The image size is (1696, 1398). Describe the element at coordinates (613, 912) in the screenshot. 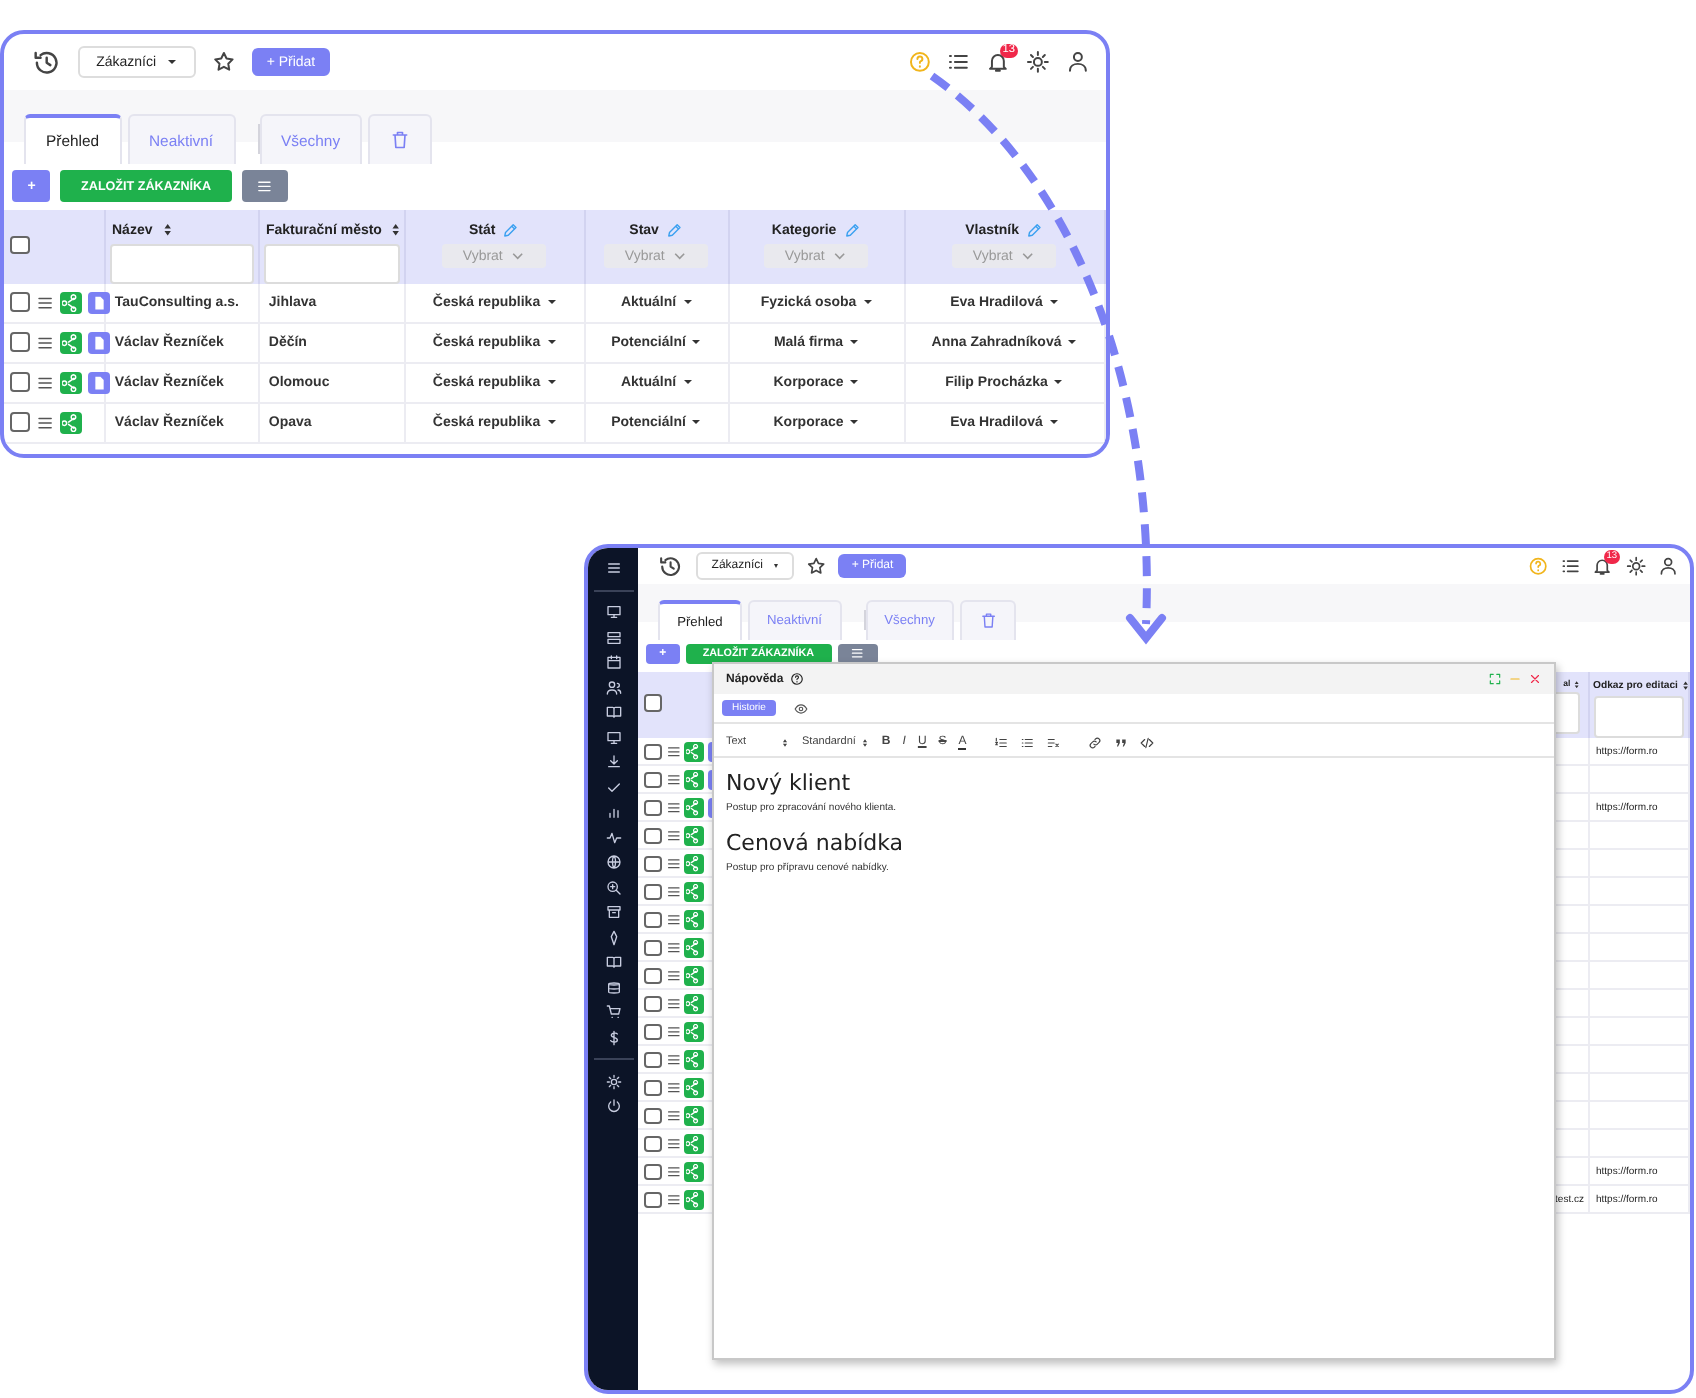

I see `archive-icon` at that location.